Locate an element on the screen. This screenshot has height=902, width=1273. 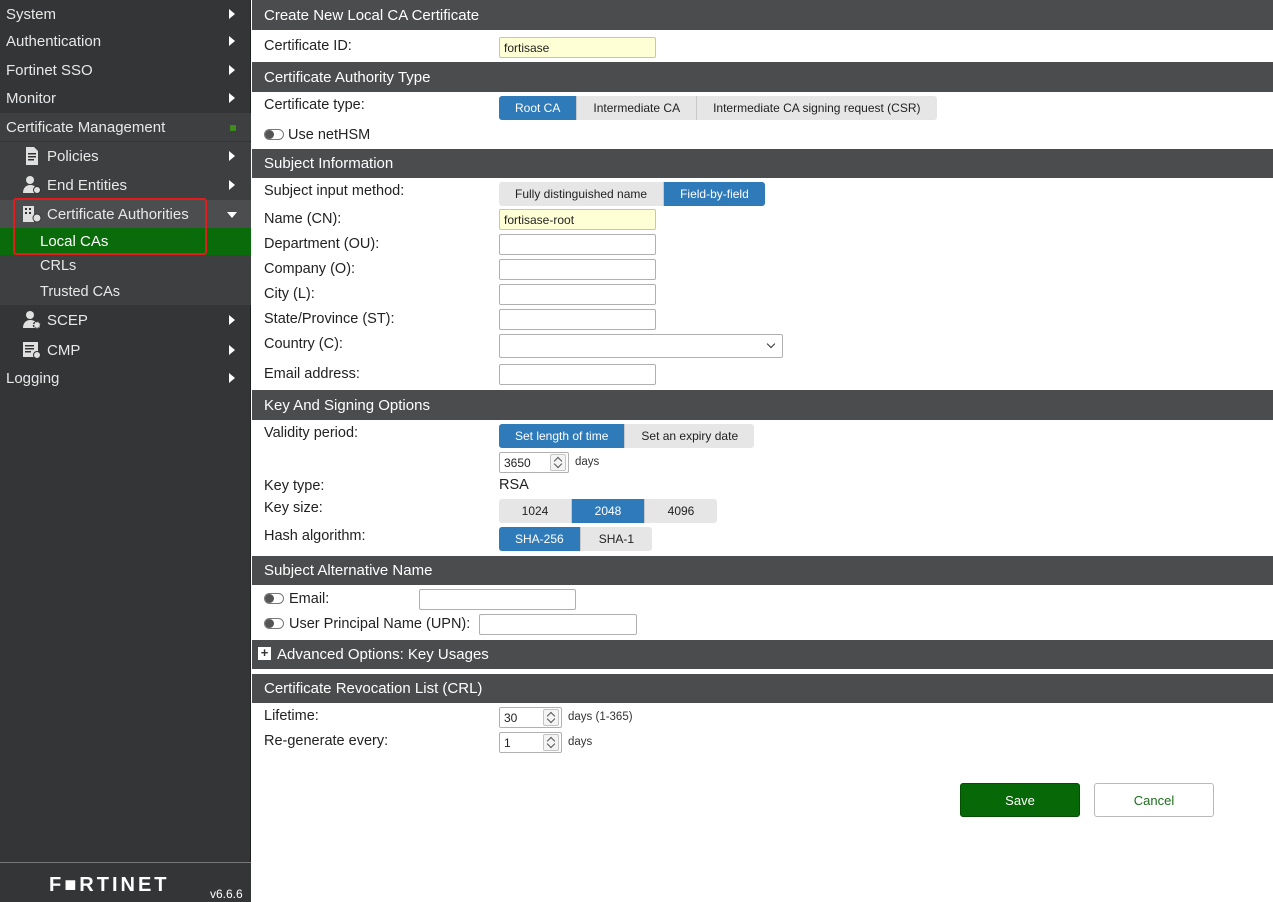
page-title: Create New Local CA Certificate is located at coordinates (762, 15).